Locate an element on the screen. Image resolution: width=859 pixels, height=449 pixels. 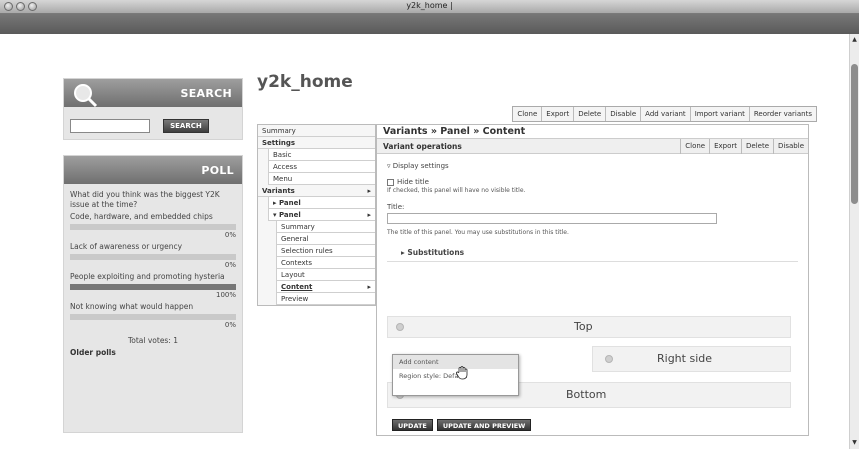
variant-disable-button: Disable is located at coordinates (790, 146).